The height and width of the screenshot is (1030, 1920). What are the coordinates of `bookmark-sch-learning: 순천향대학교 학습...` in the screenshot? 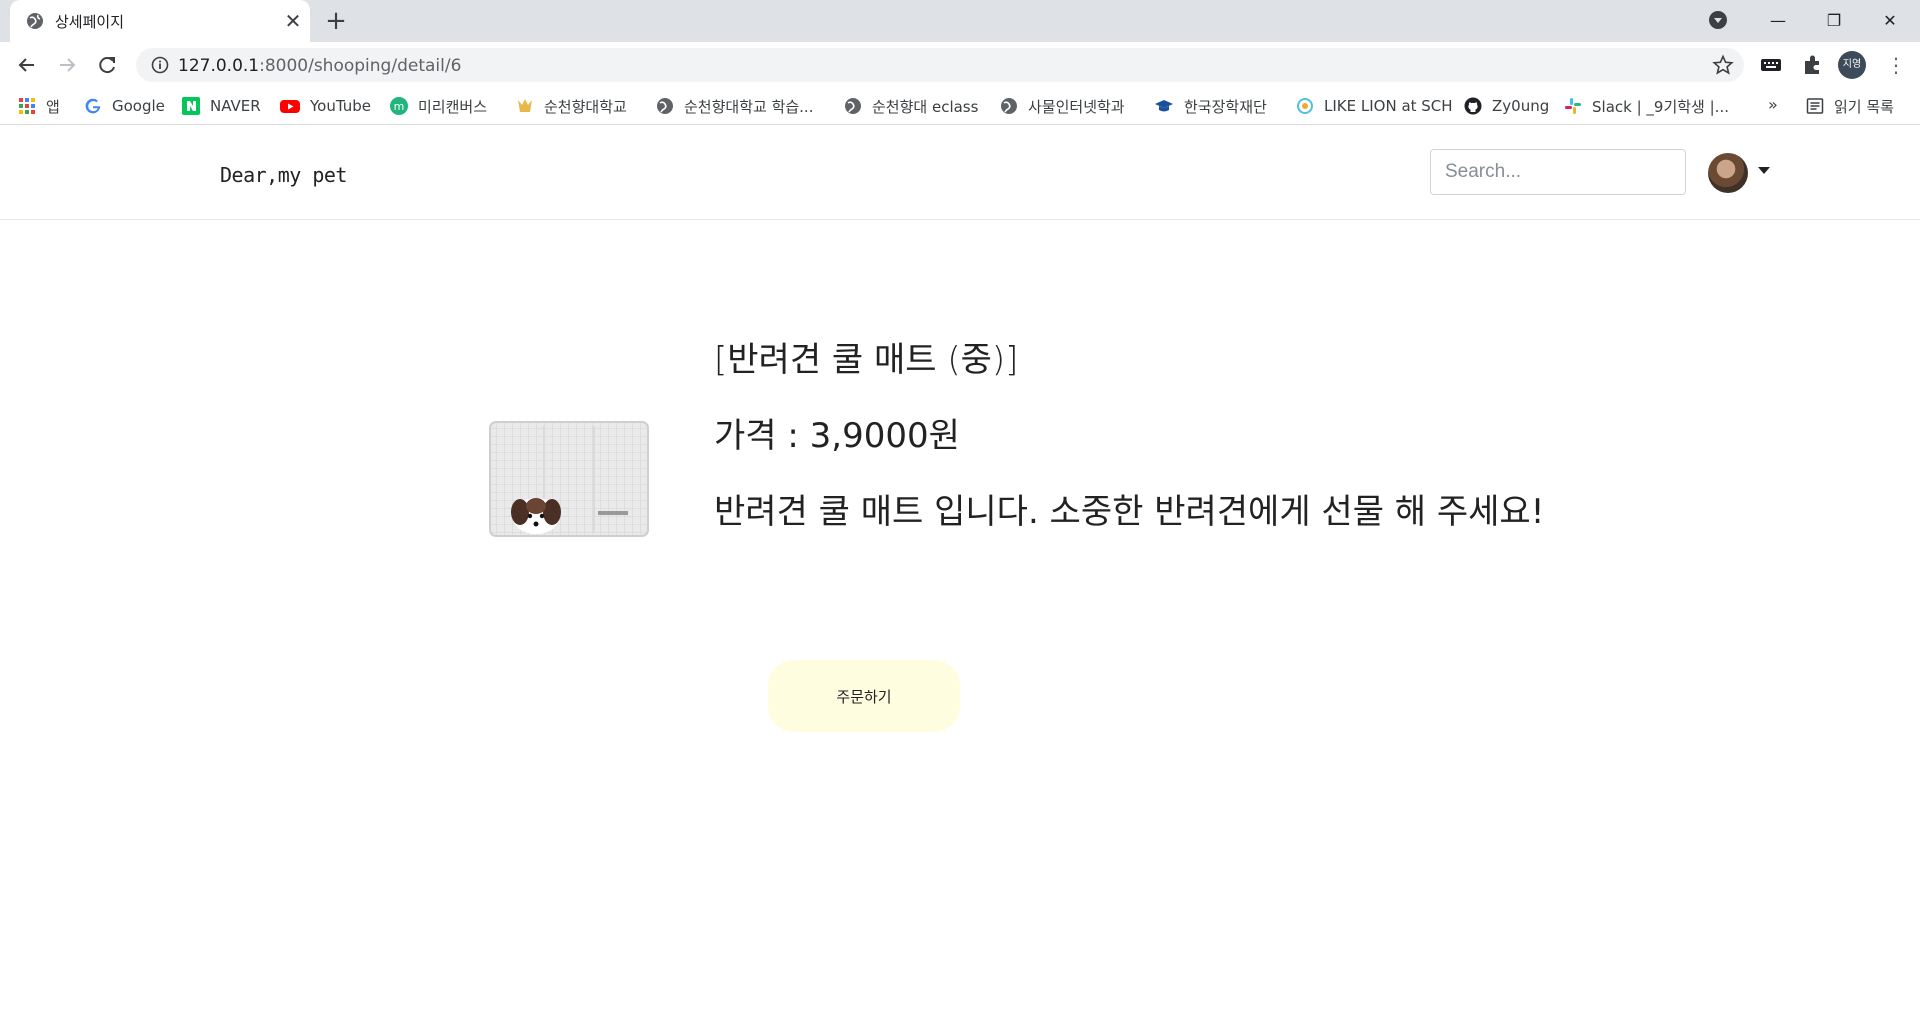 It's located at (734, 106).